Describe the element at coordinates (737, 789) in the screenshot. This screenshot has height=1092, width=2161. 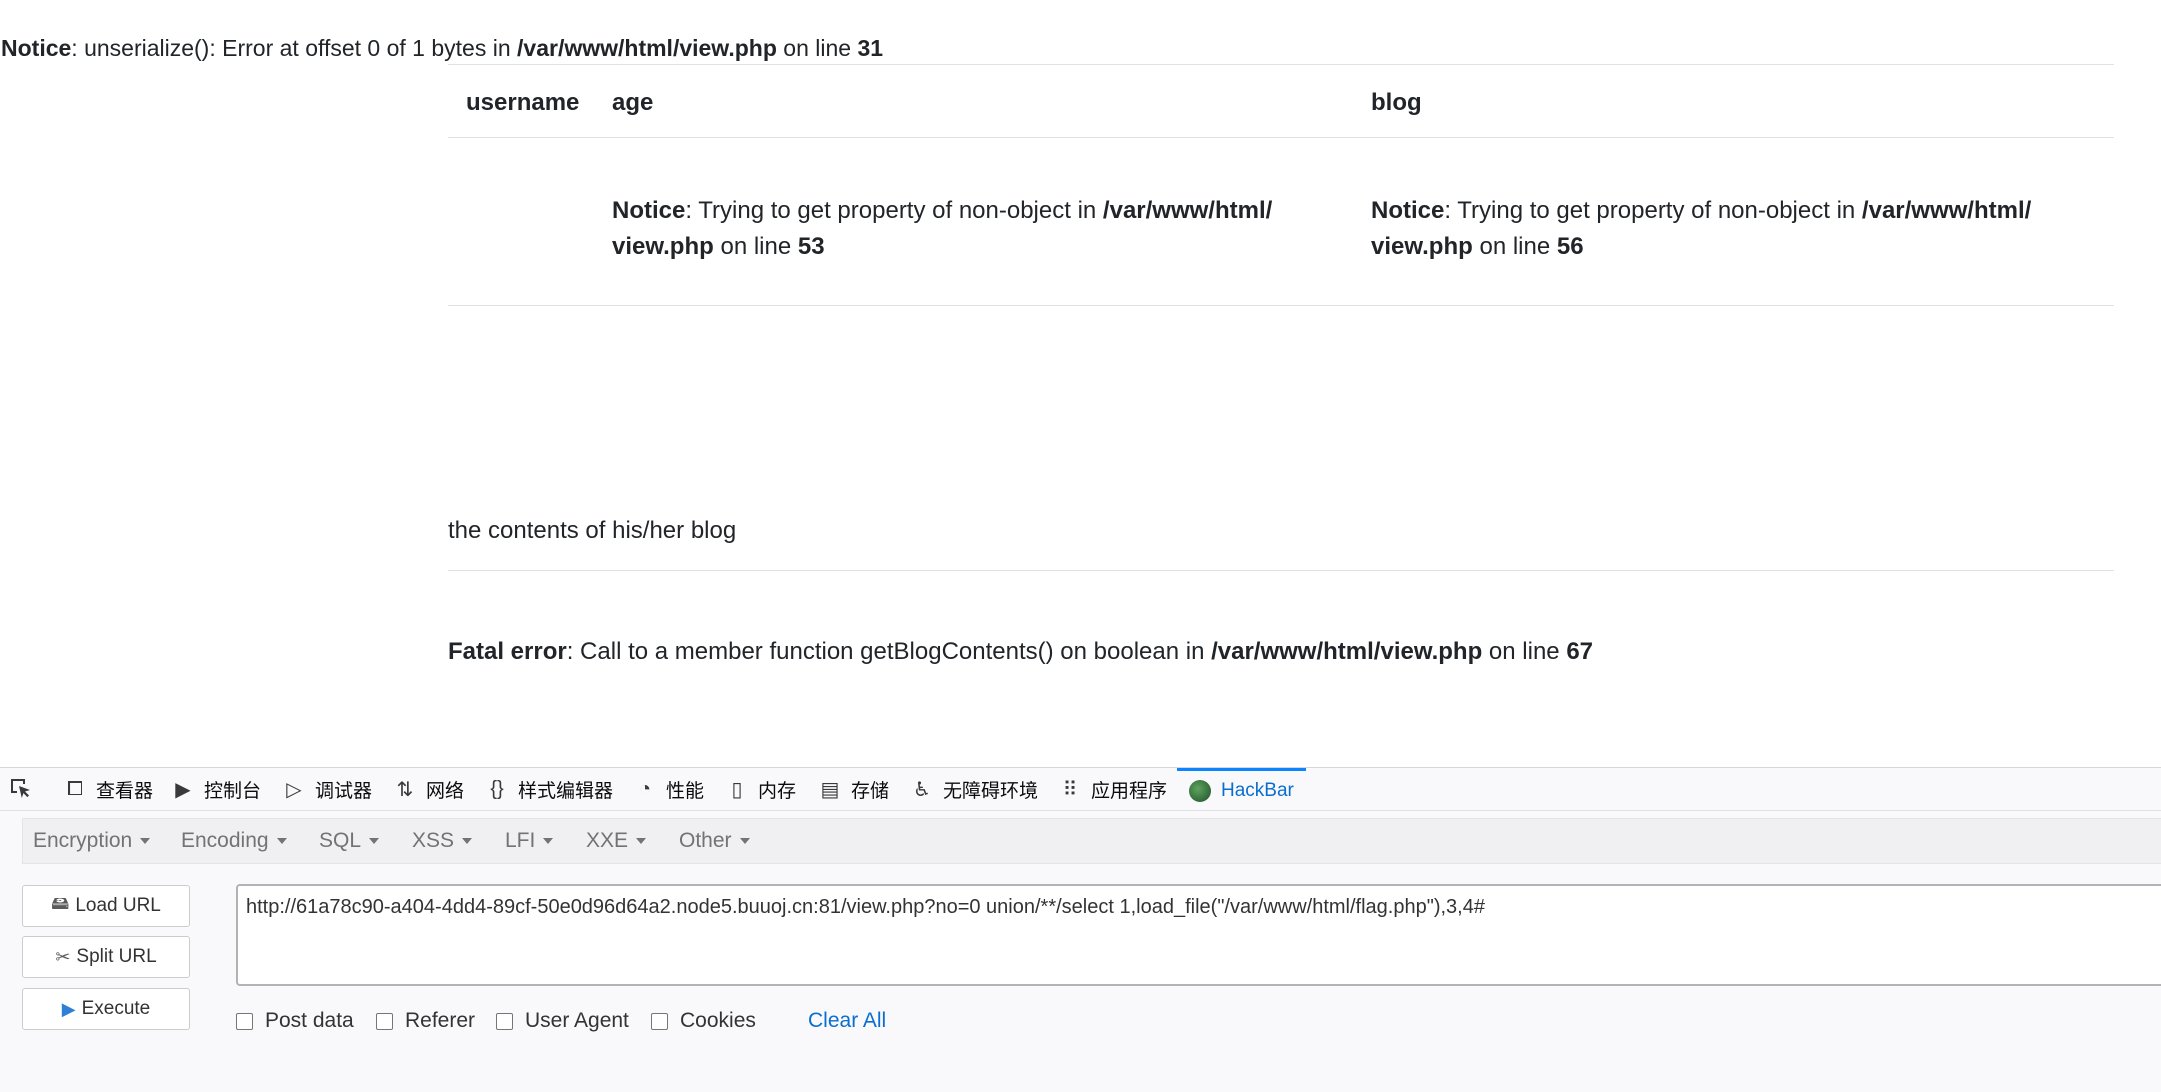
I see `memory-icon: ▯` at that location.